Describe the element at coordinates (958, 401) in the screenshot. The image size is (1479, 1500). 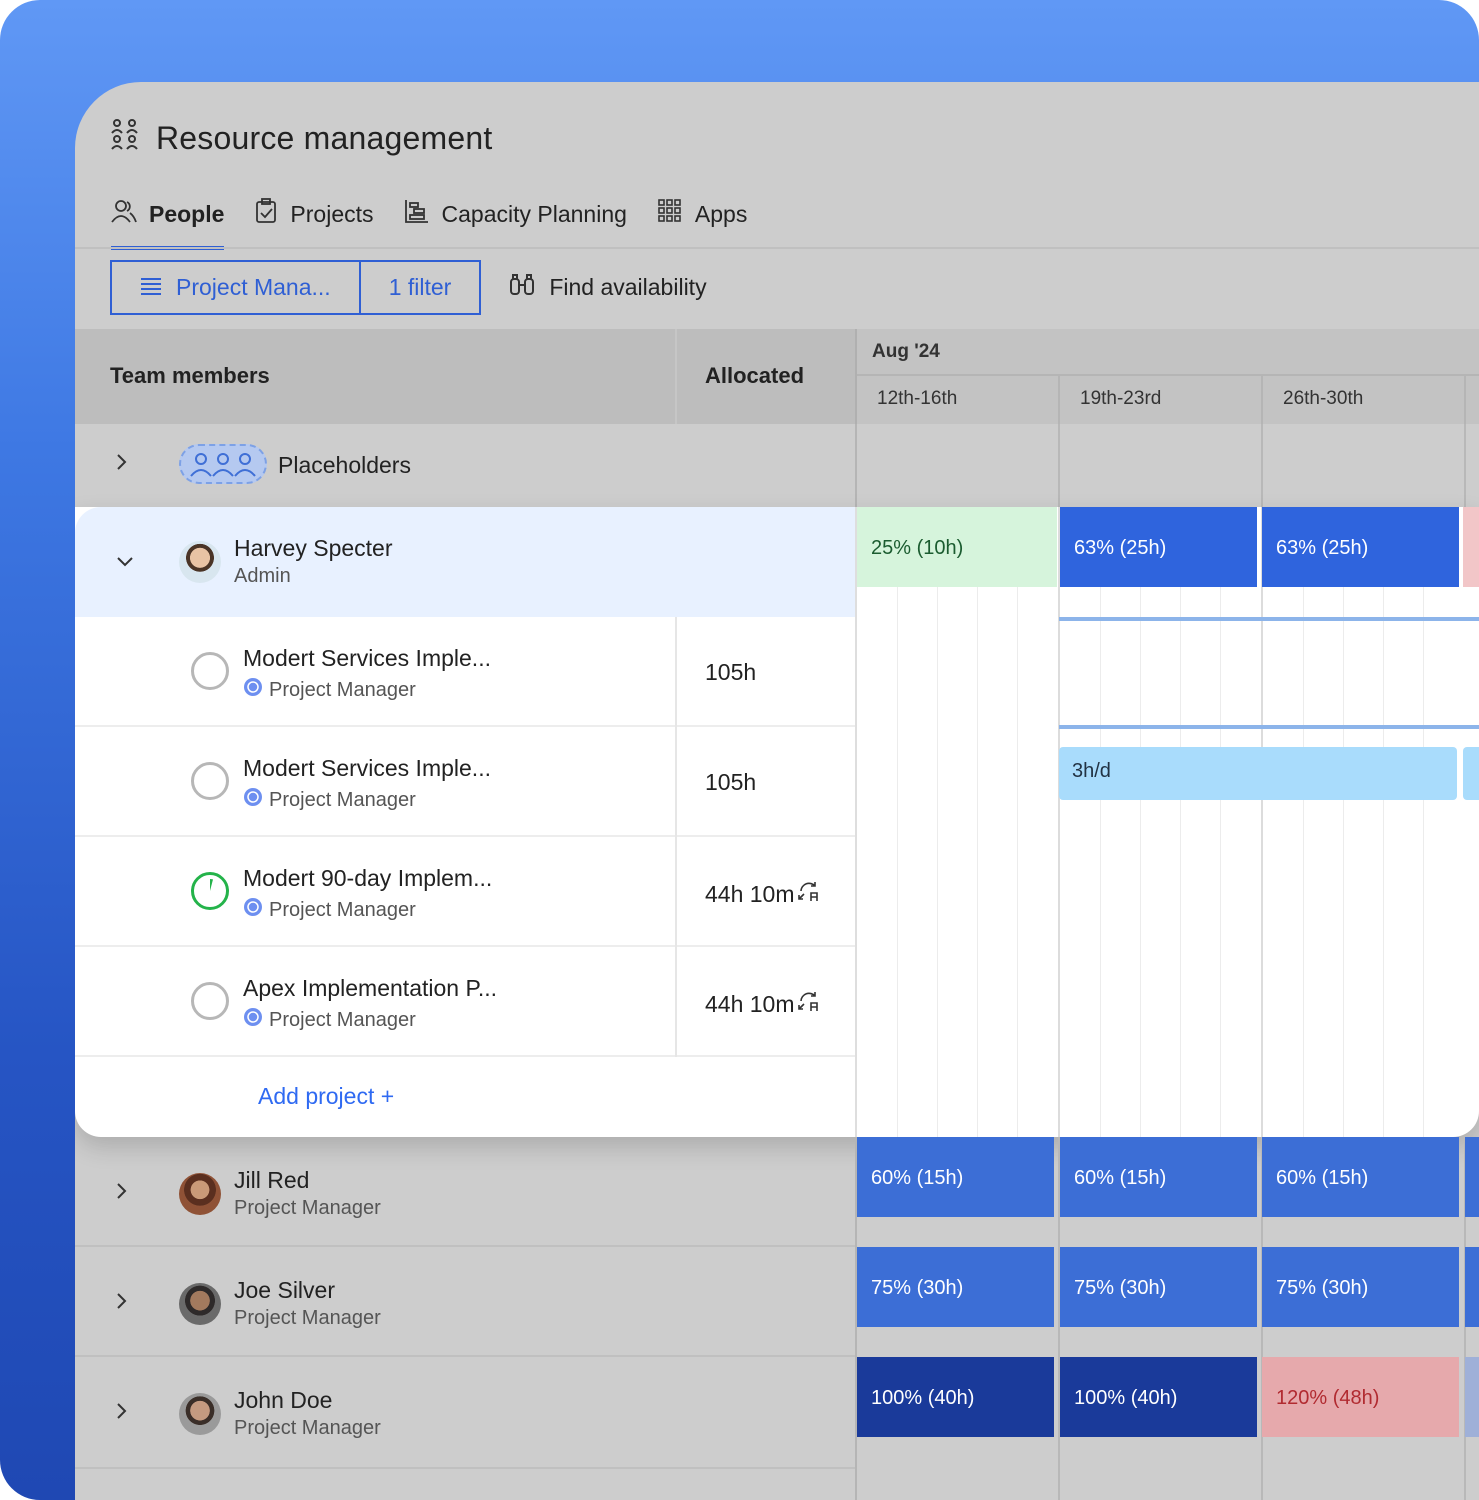
I see `week-label: 12th-16th` at that location.